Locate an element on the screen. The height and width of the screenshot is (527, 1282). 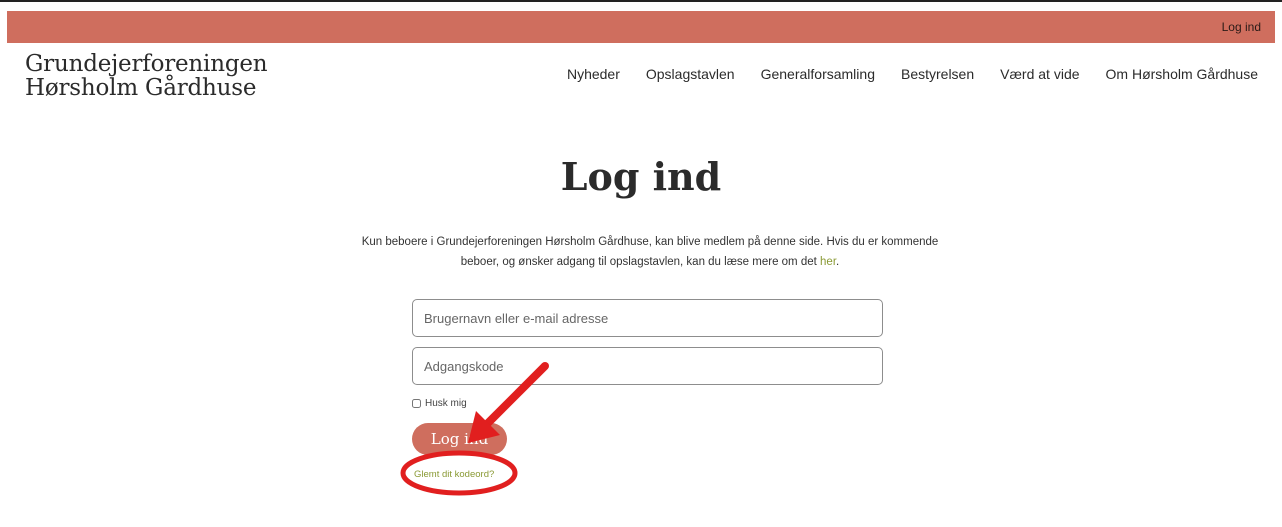
intro-period: . is located at coordinates (838, 262).